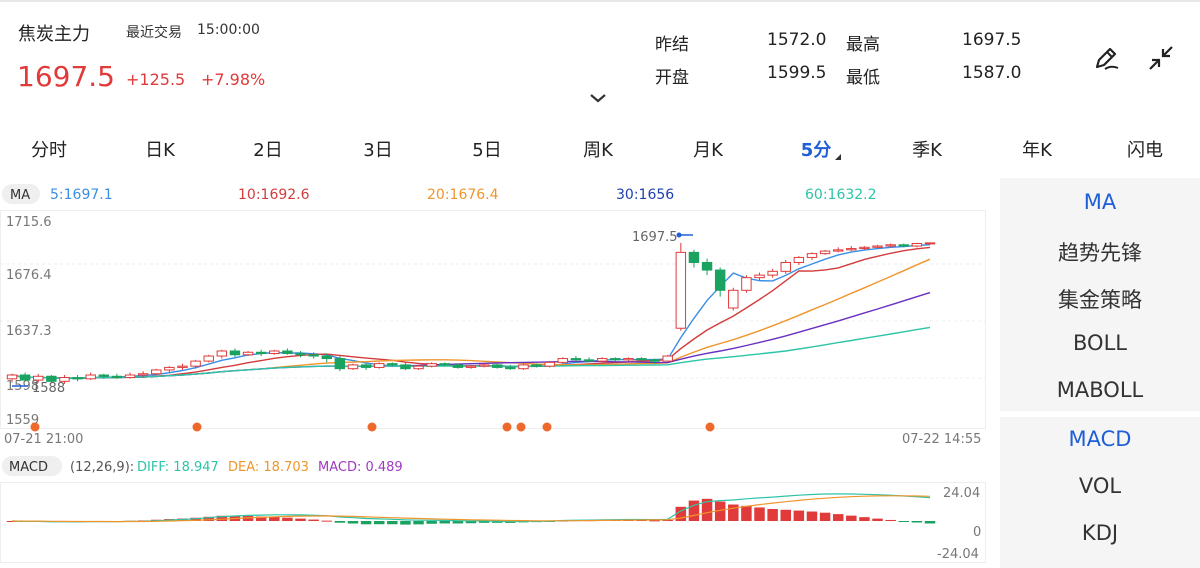 This screenshot has height=568, width=1200. I want to click on tab-5day: 5日, so click(487, 149).